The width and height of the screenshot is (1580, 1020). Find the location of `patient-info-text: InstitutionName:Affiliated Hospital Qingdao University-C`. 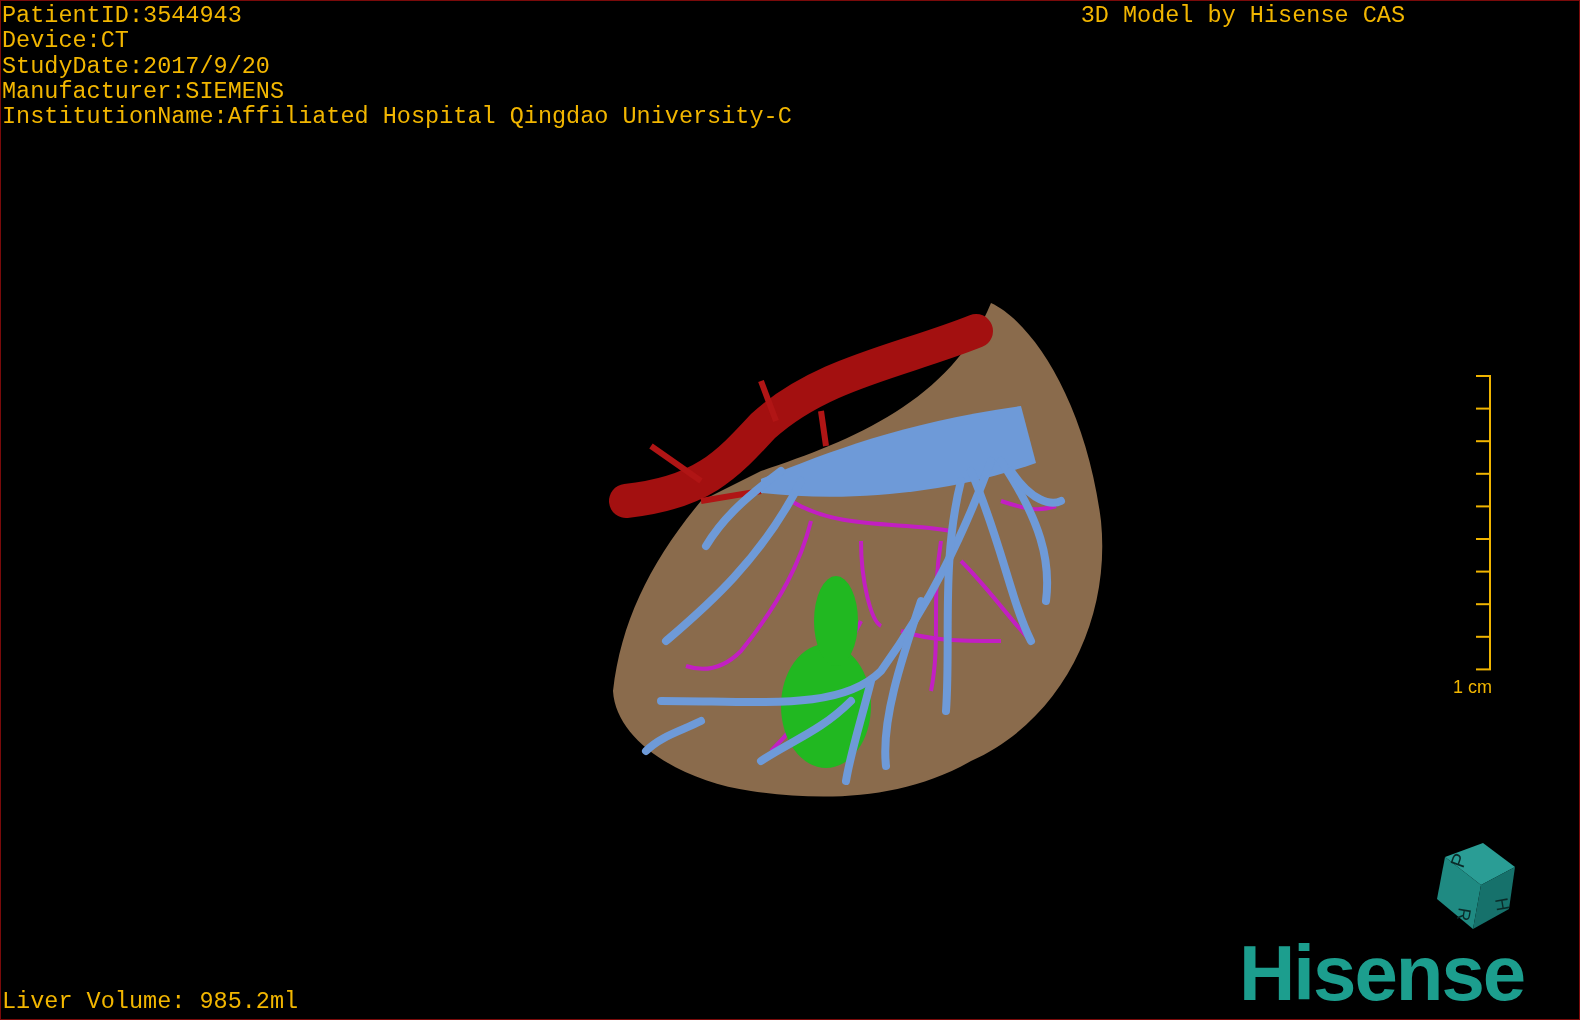

patient-info-text: InstitutionName:Affiliated Hospital Qingdao University-C is located at coordinates (397, 117).